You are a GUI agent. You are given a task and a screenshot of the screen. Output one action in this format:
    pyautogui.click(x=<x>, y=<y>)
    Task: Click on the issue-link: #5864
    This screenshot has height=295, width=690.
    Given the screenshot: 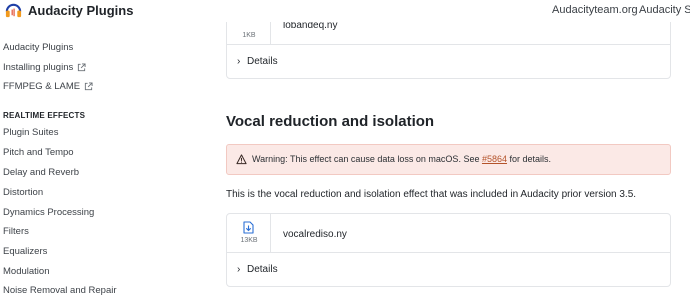 What is the action you would take?
    pyautogui.click(x=494, y=159)
    